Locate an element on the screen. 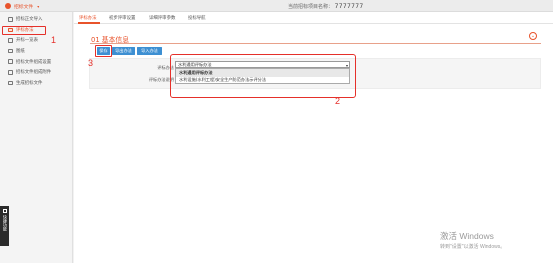  generate-file-icon is located at coordinates (10, 83).